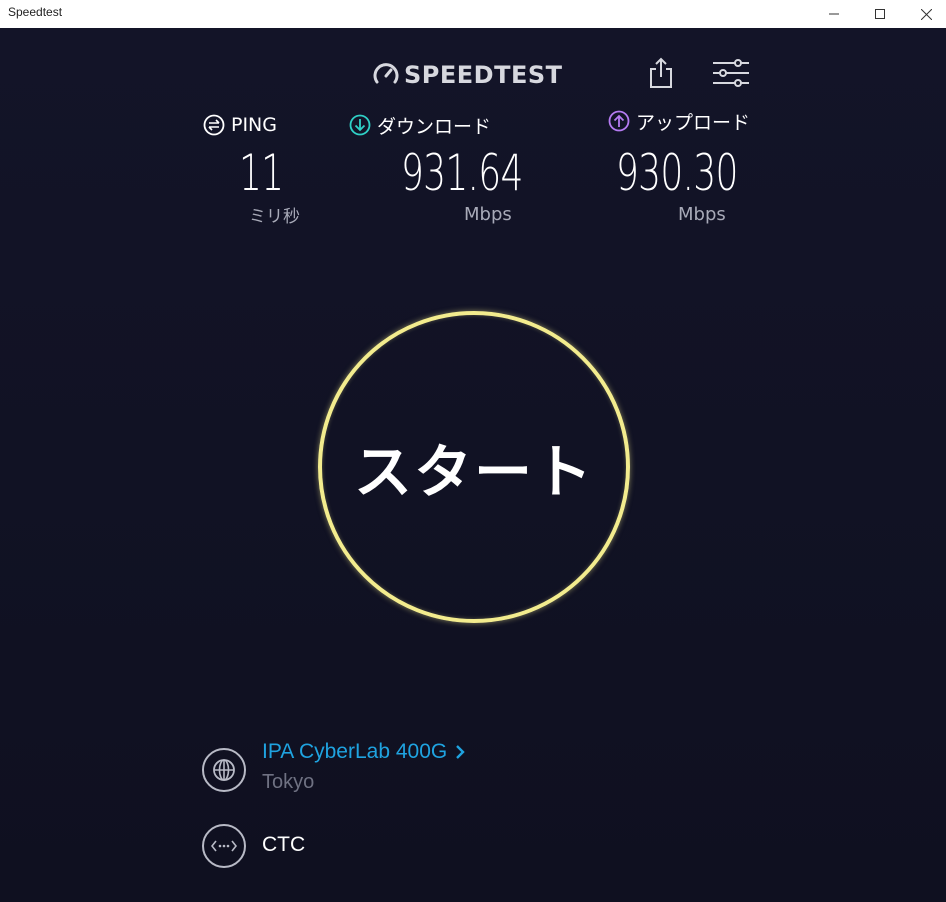 This screenshot has height=902, width=946. I want to click on close-button, so click(925, 14).